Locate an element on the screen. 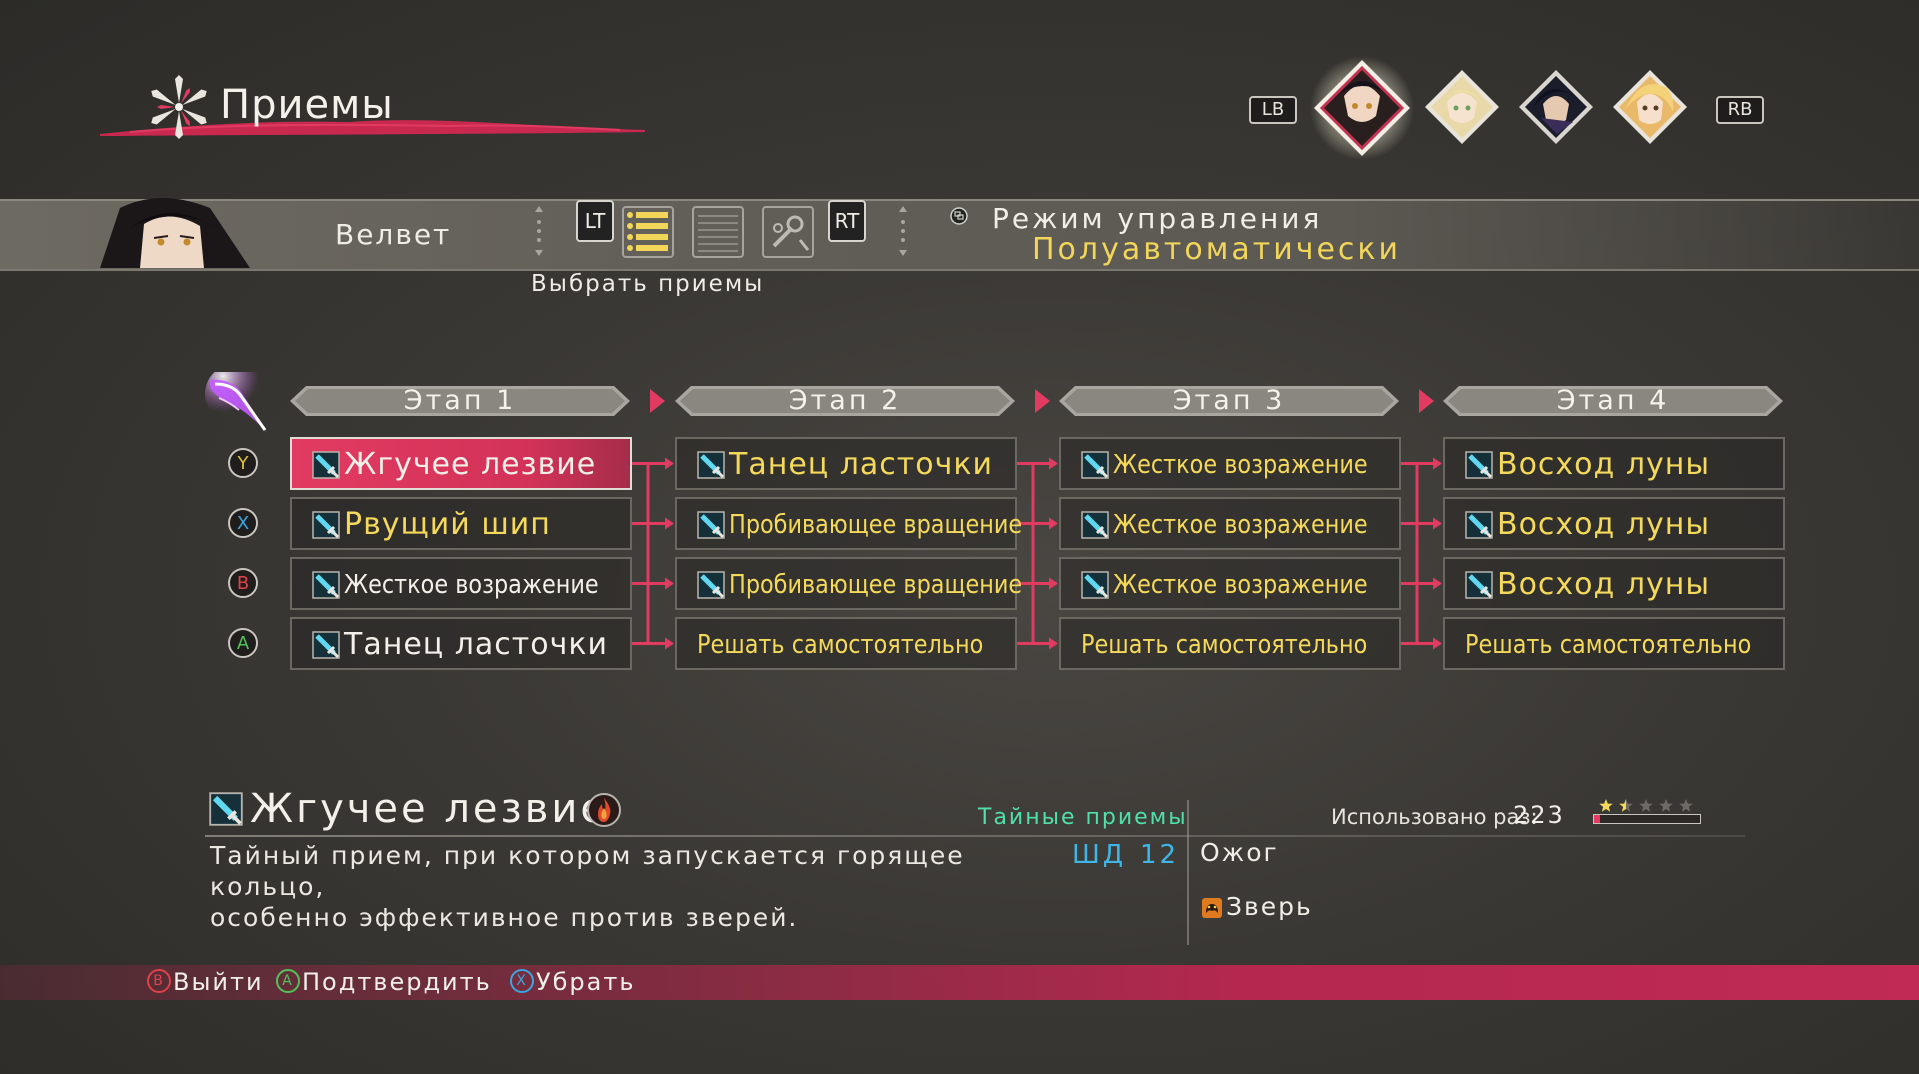 Image resolution: width=1919 pixels, height=1074 pixels. art-slot-label: Рвущий шип is located at coordinates (447, 524).